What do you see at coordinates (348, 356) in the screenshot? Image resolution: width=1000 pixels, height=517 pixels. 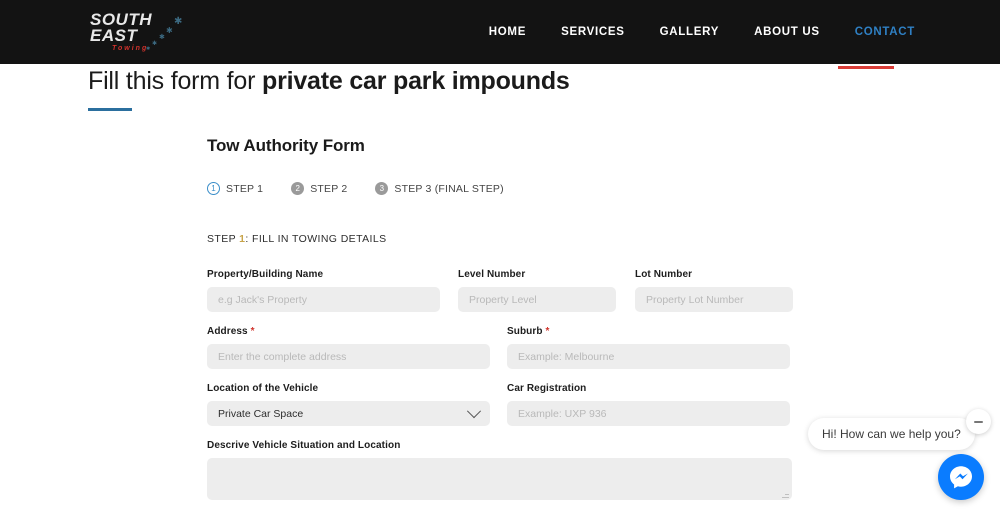 I see `address-input` at bounding box center [348, 356].